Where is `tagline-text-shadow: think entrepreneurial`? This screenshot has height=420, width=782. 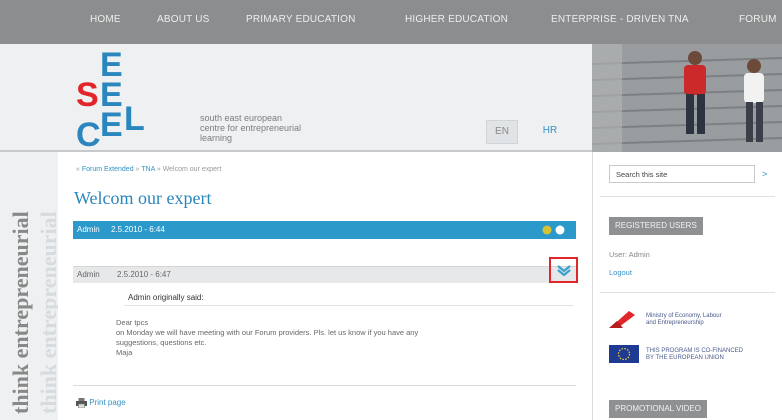 tagline-text-shadow: think entrepreneurial is located at coordinates (47, 312).